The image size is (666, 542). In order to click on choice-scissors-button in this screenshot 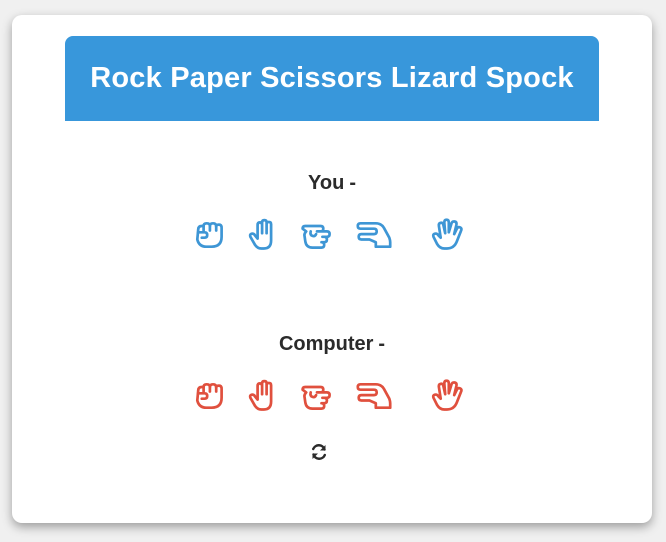, I will do `click(317, 235)`.